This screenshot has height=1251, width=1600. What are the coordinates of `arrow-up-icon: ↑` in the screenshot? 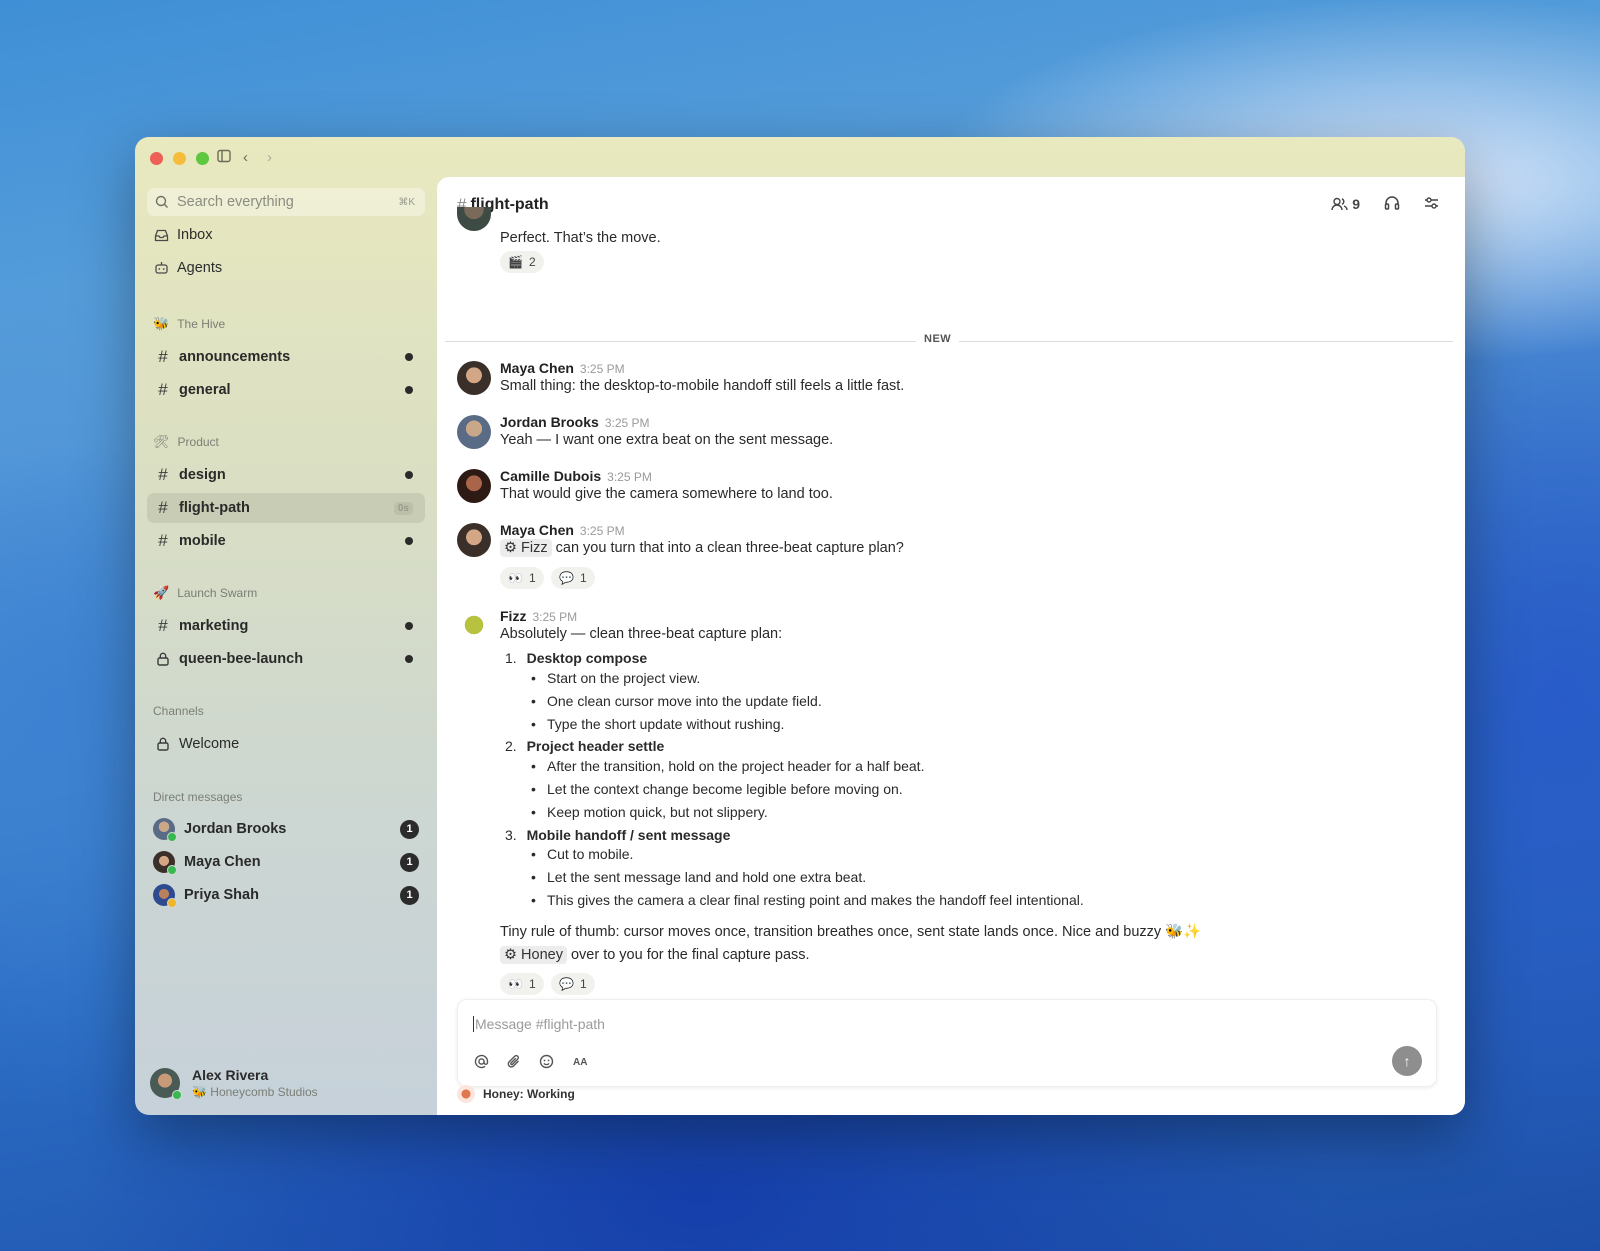 It's located at (1407, 1061).